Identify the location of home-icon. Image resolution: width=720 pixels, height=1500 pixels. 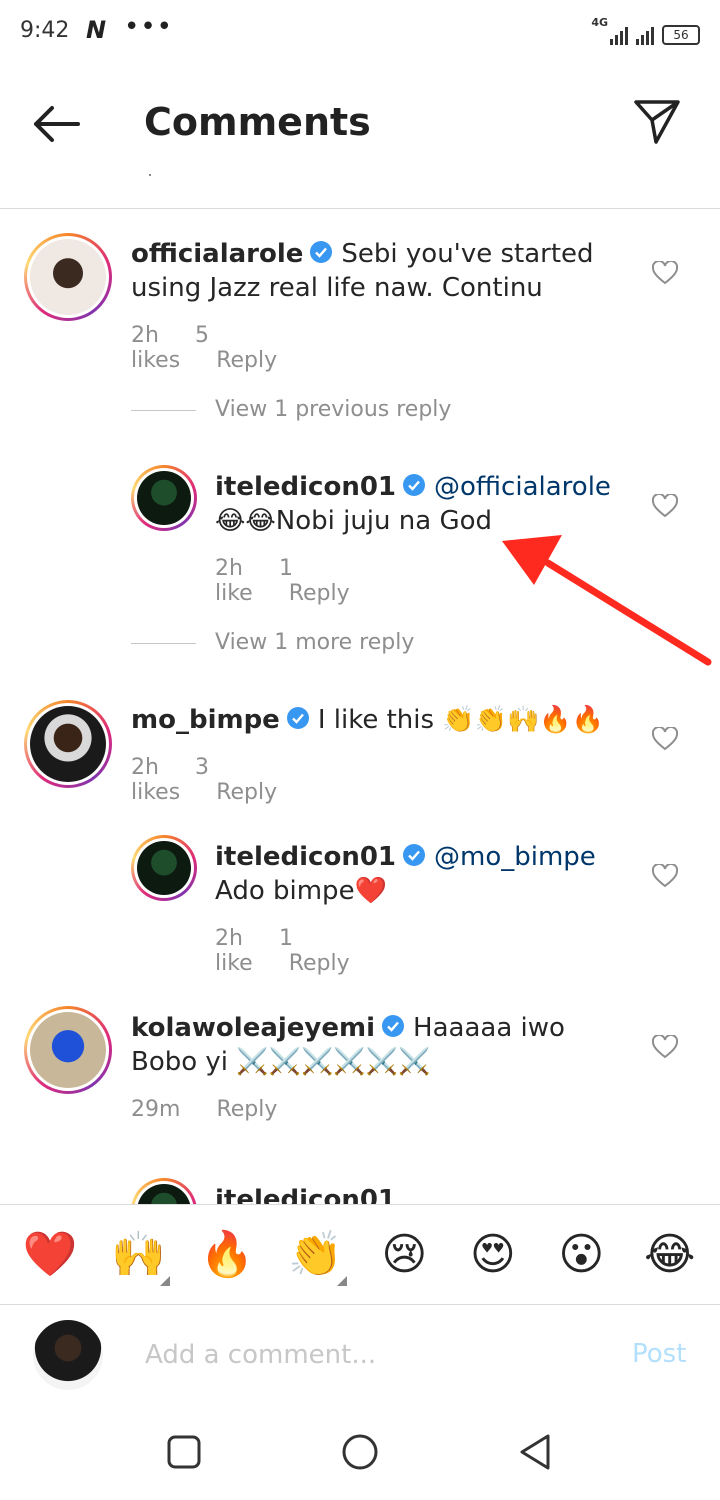
(360, 1452).